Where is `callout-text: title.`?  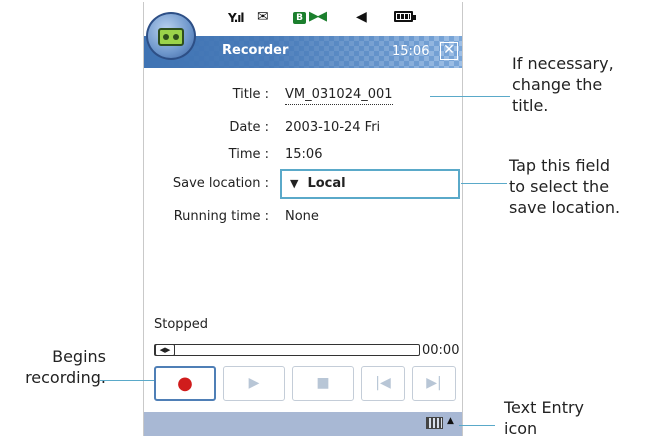 callout-text: title. is located at coordinates (530, 105).